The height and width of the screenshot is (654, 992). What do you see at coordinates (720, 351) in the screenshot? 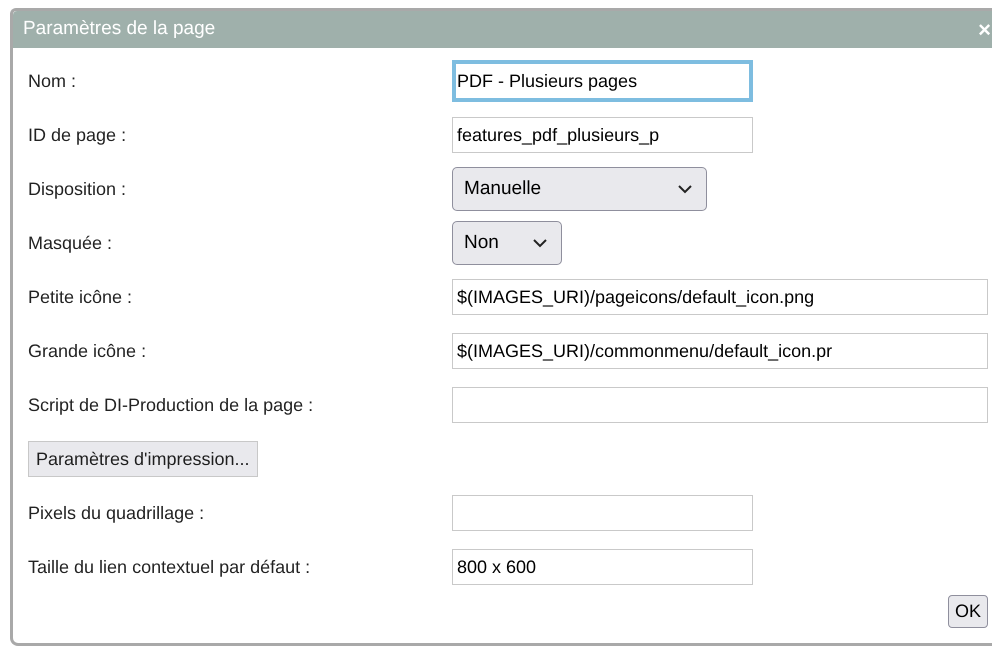
I see `input-field: $(IMAGES_URI)/commonmenu/default_icon.pr` at bounding box center [720, 351].